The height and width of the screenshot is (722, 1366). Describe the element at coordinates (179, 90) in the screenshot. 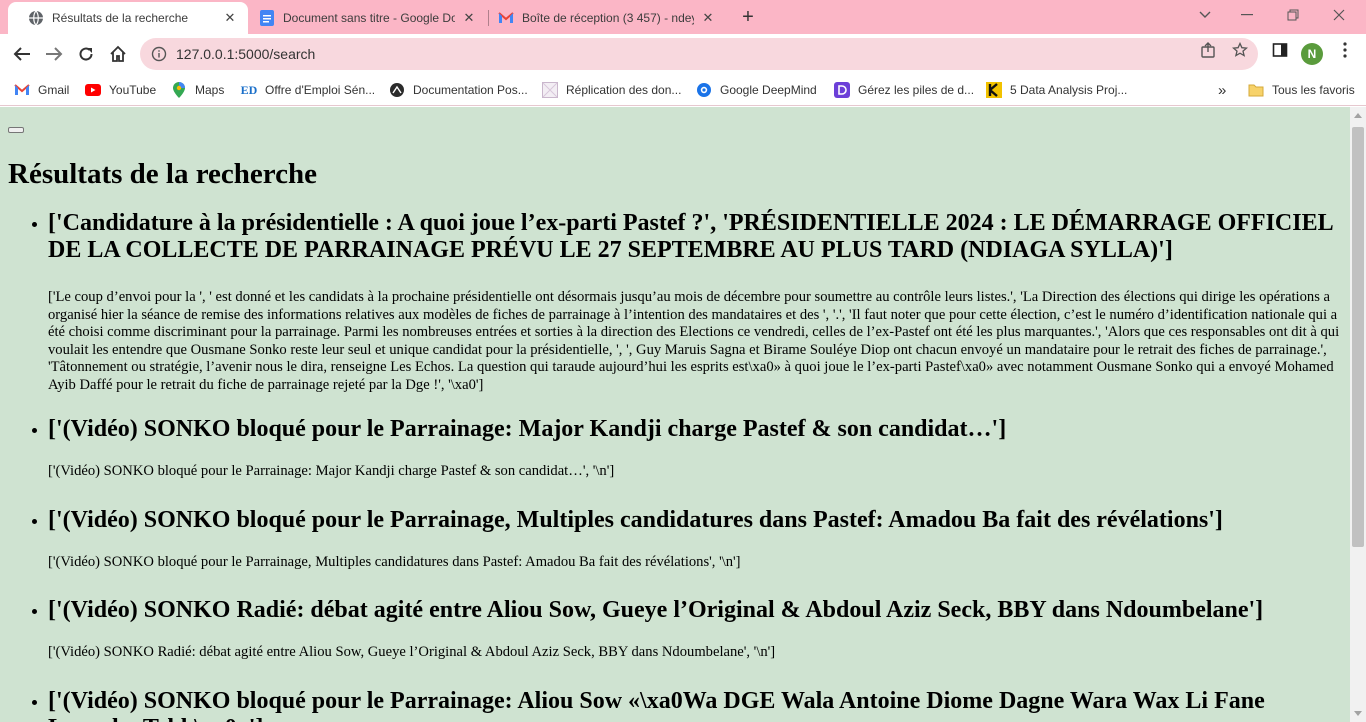

I see `maps-pin-icon` at that location.